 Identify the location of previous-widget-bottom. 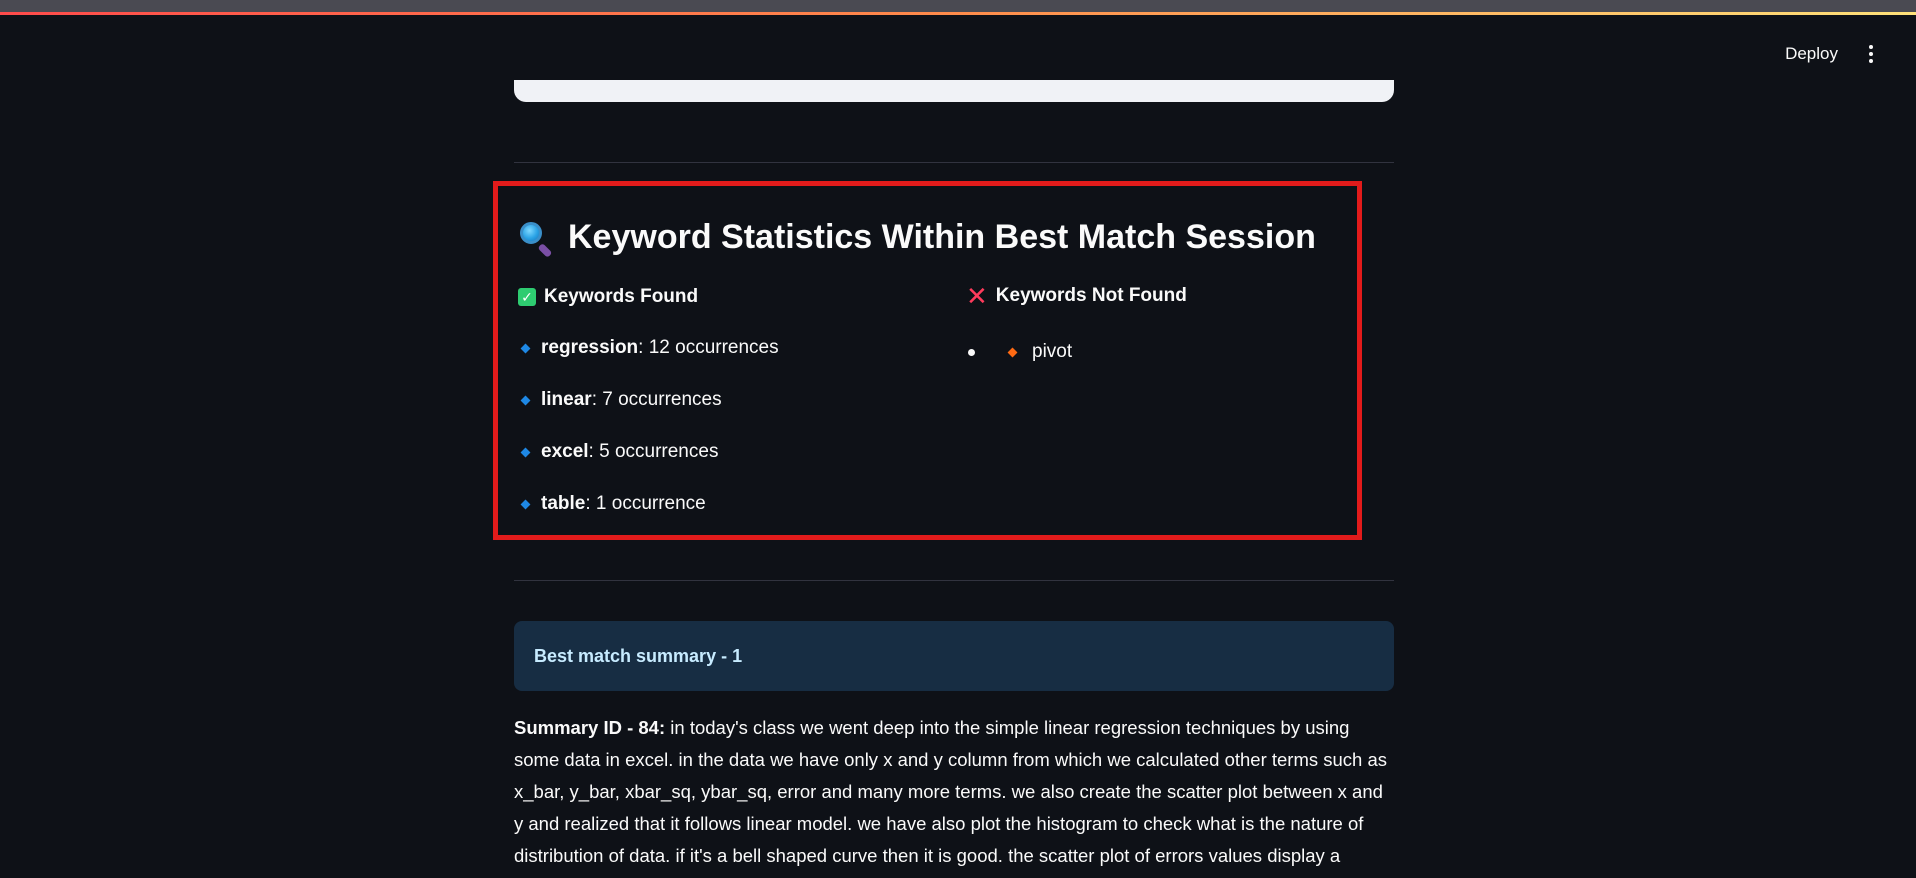
(954, 91).